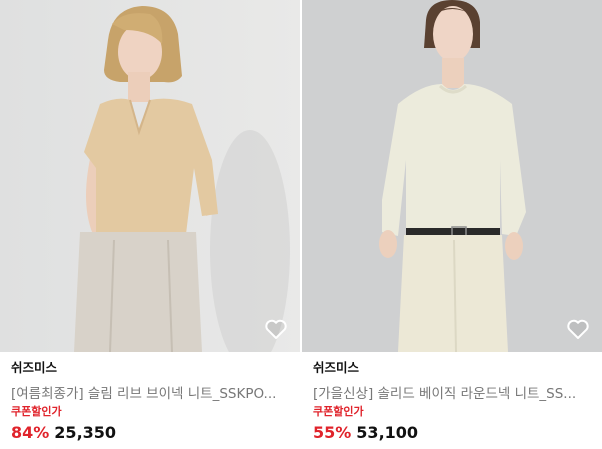 This screenshot has width=602, height=449. Describe the element at coordinates (455, 433) in the screenshot. I see `price-row: 55% 53,100` at that location.